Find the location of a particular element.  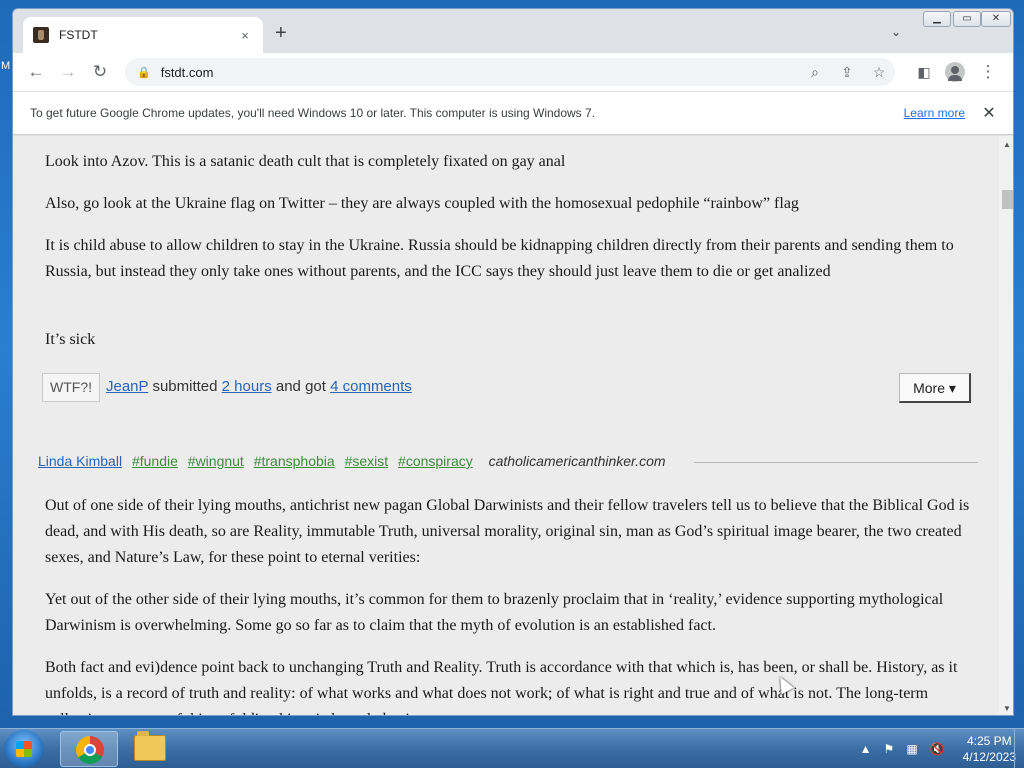

url-text: fstdt.com is located at coordinates (480, 72).